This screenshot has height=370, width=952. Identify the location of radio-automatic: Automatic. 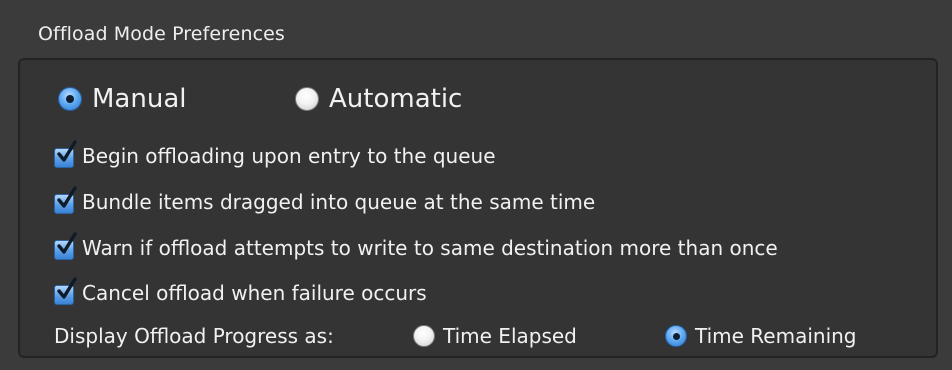
(378, 99).